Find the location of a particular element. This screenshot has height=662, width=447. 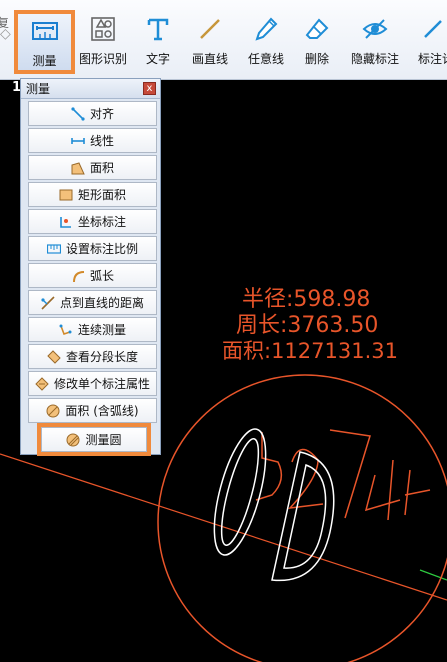

continuous-measure-icon is located at coordinates (66, 330).